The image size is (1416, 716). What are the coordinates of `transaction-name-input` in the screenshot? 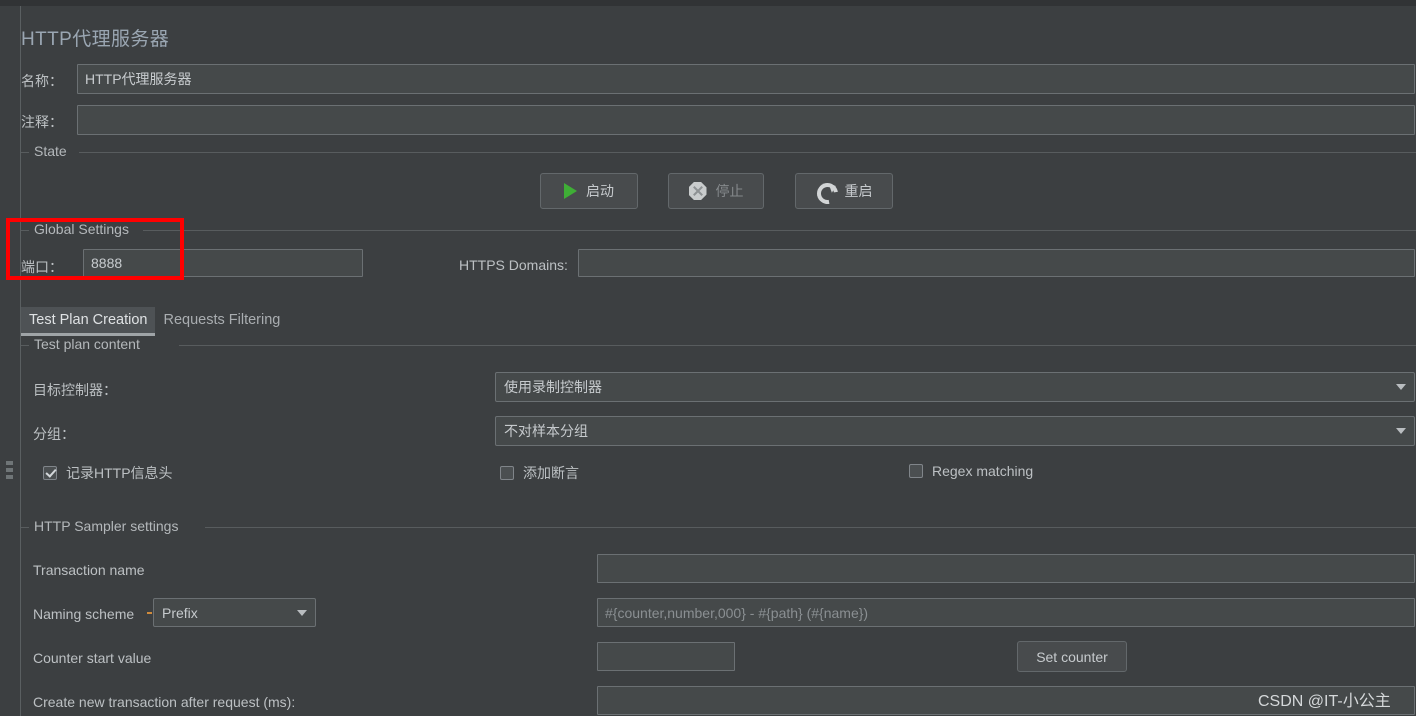 It's located at (1006, 568).